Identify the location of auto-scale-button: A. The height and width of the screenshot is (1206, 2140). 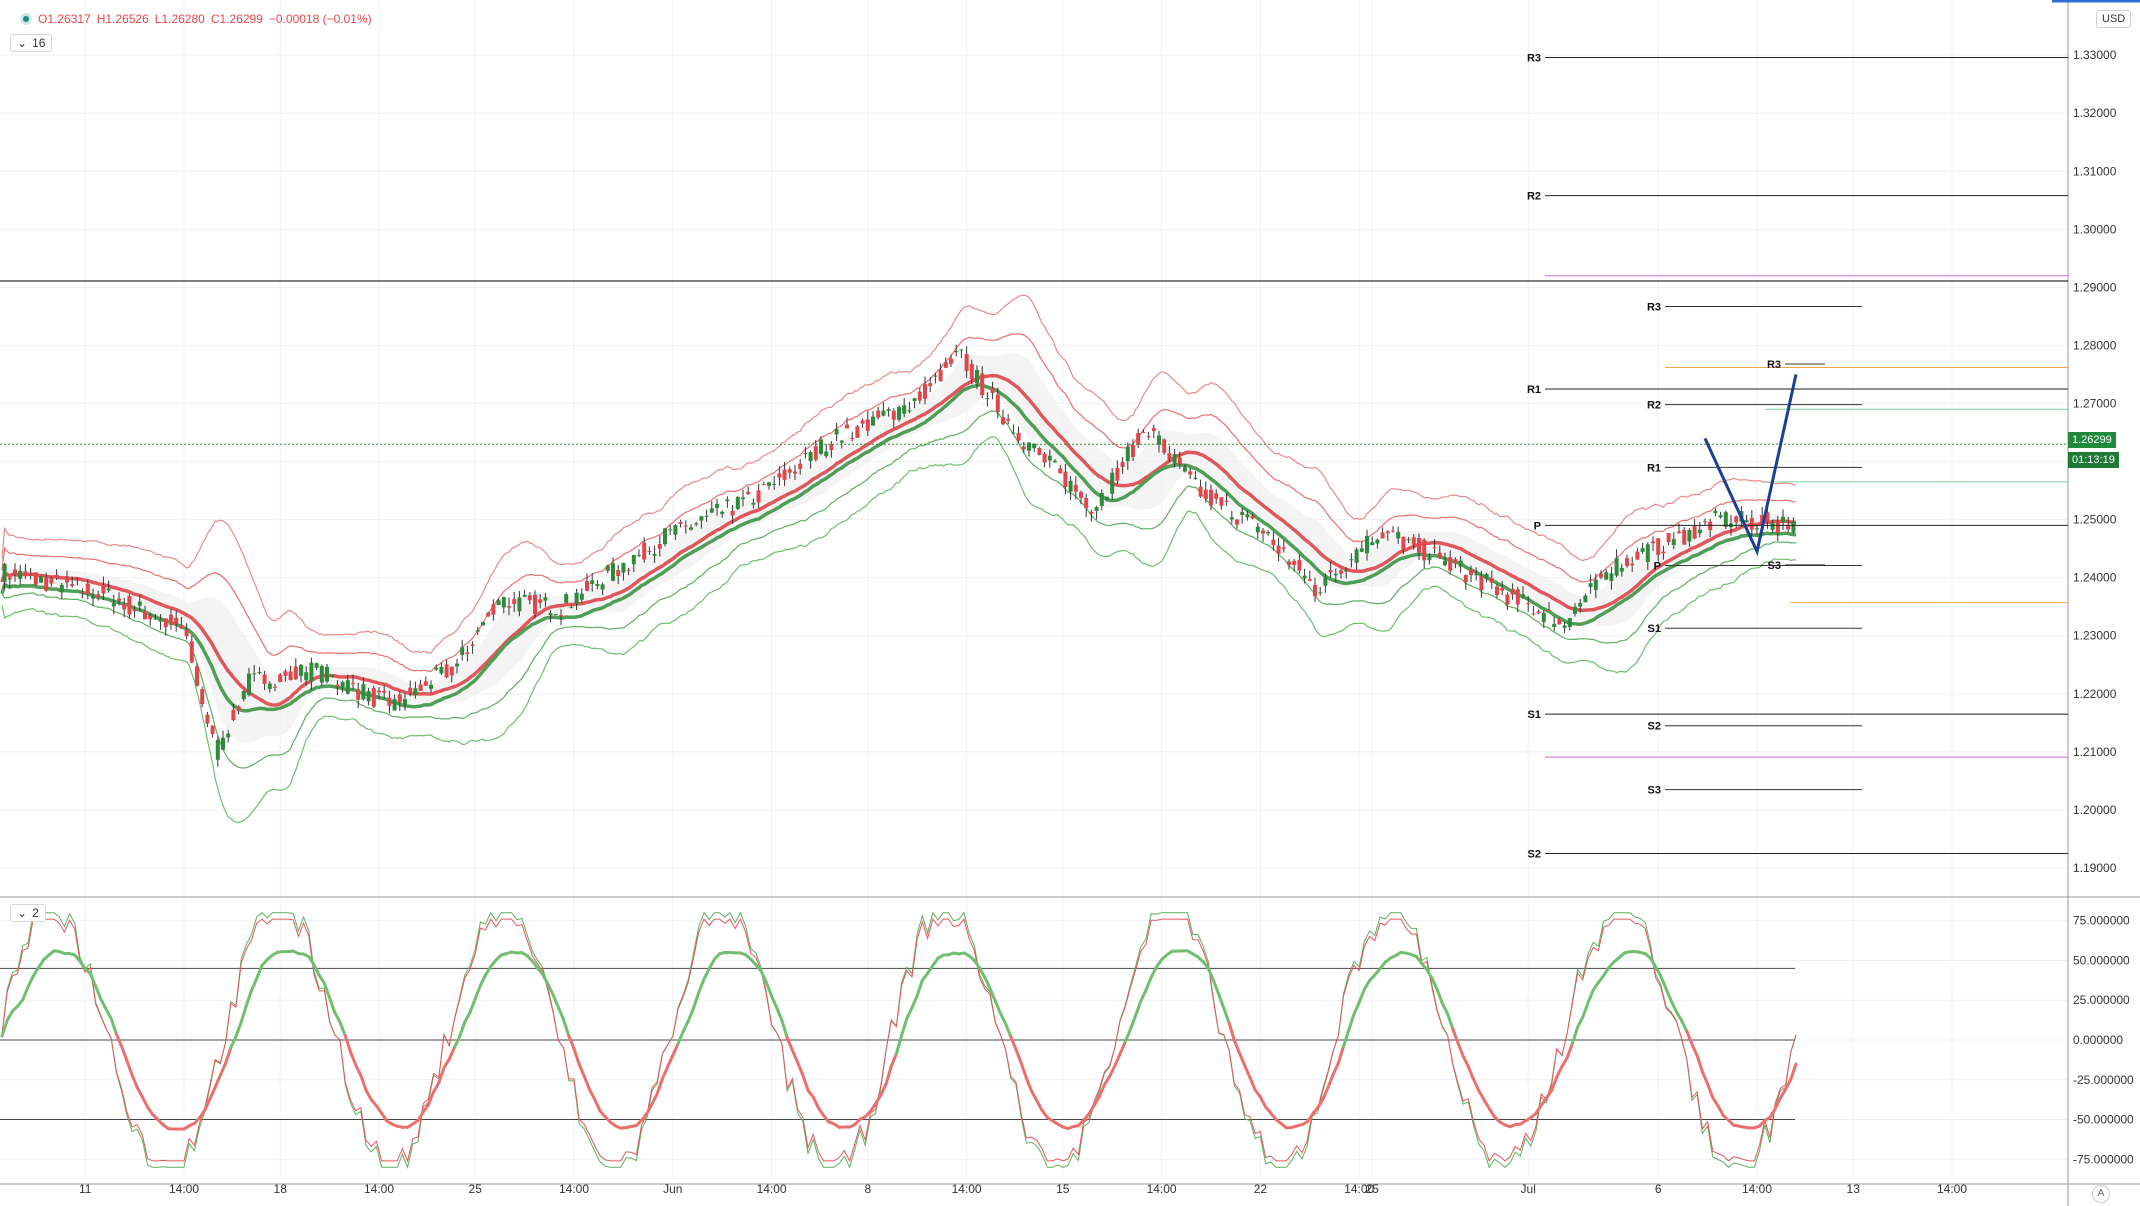
(2101, 1194).